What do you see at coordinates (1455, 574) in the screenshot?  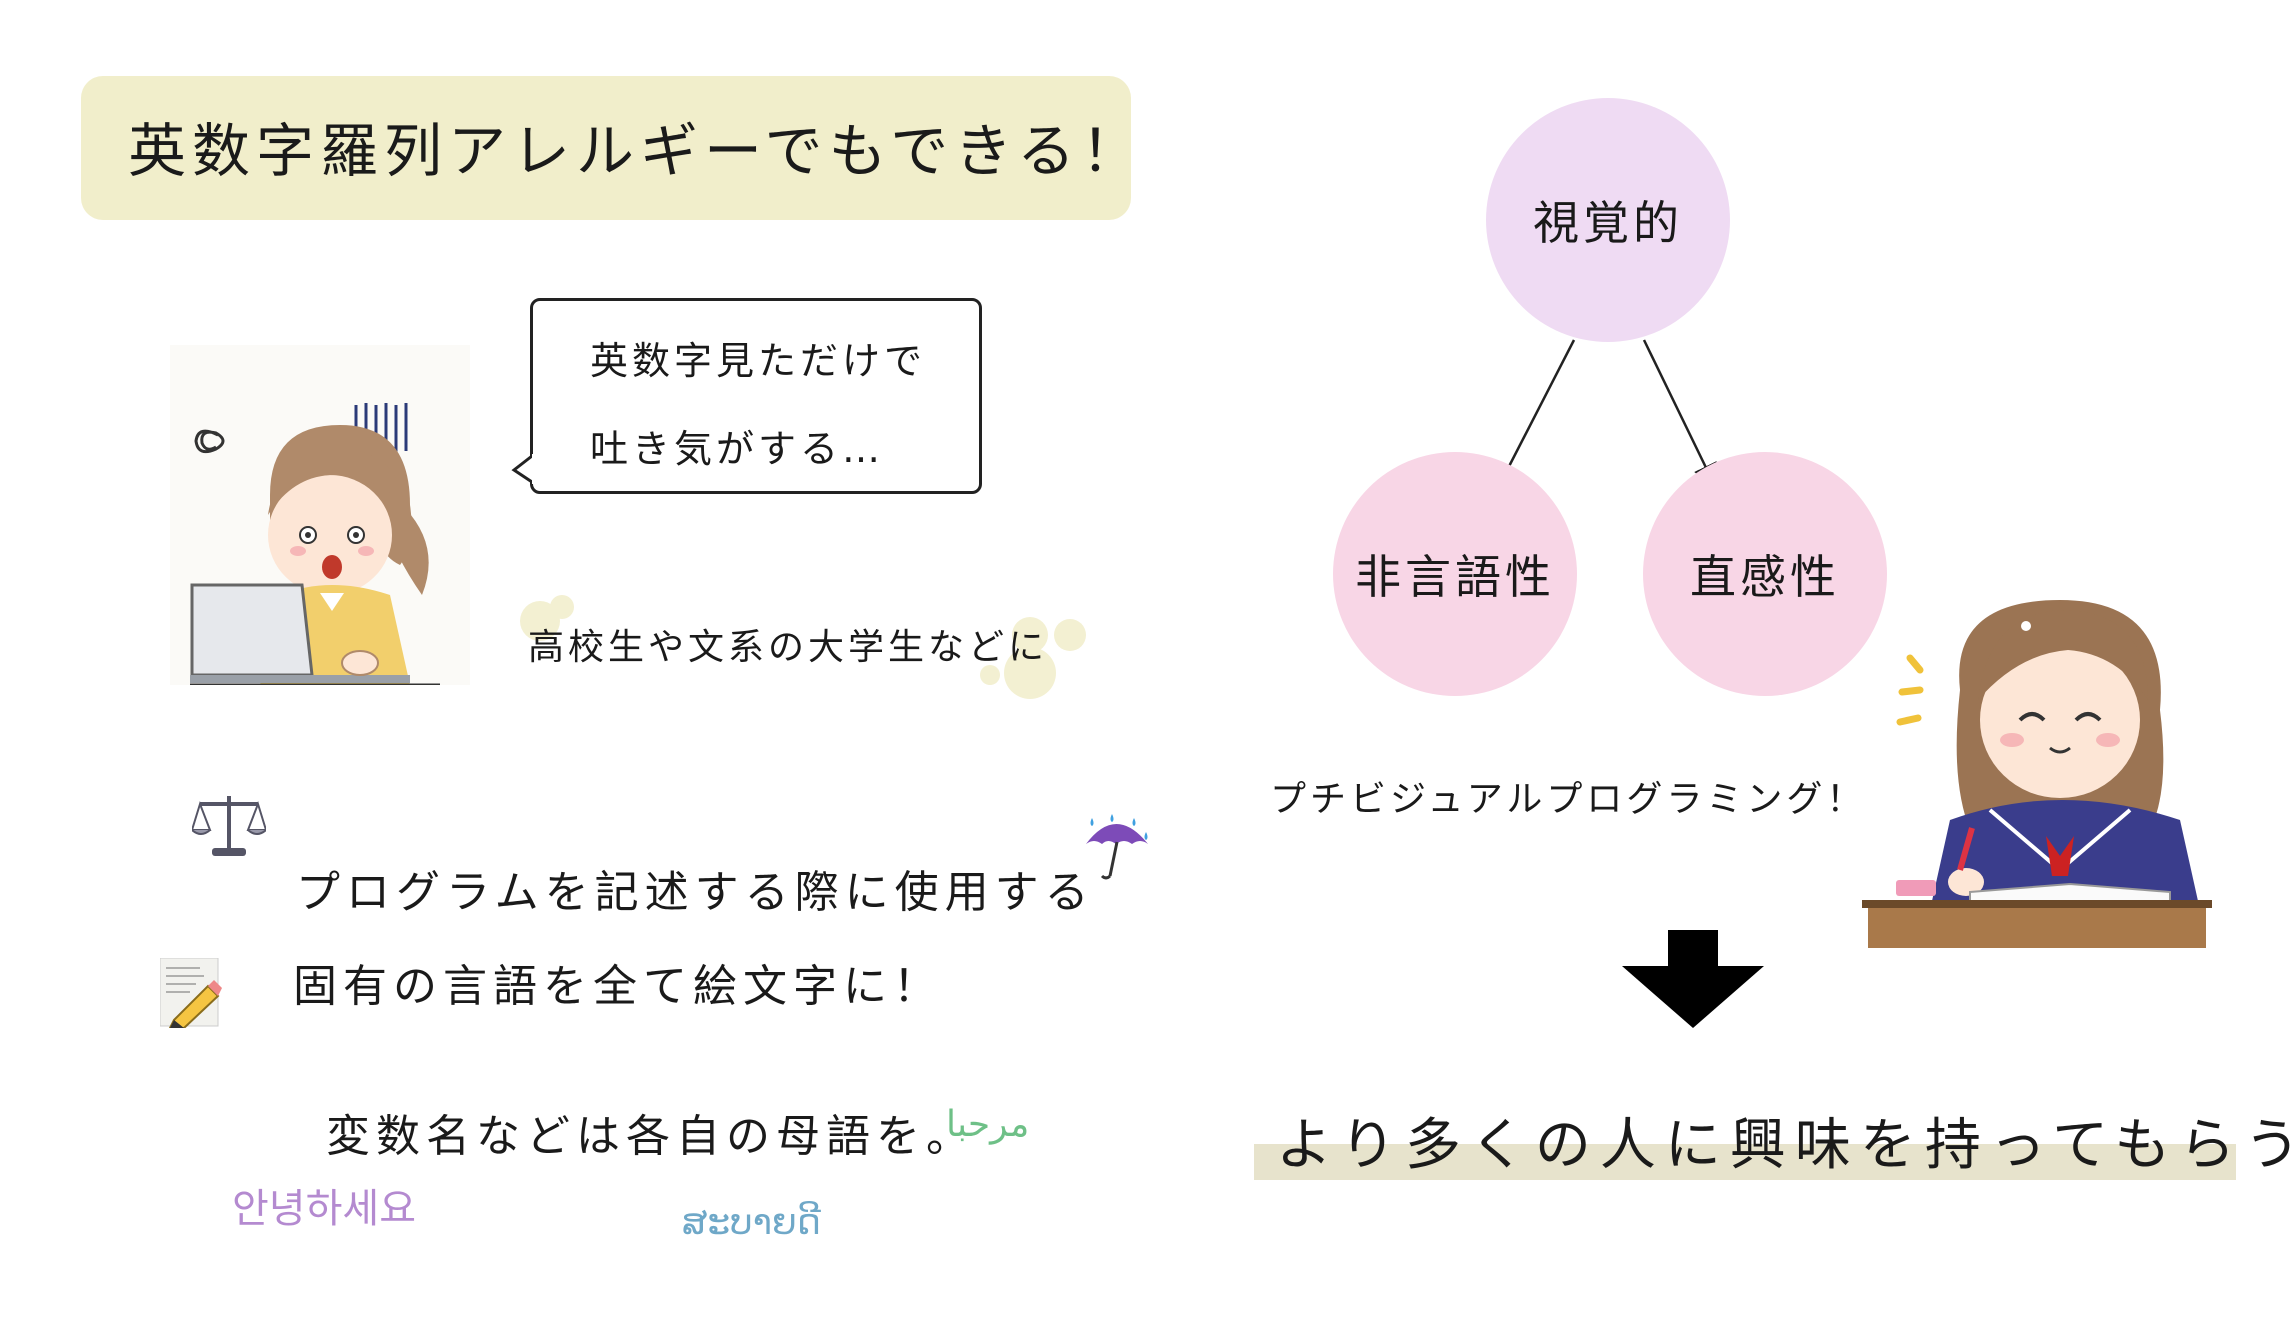 I see `diagram-node-nonverbal: 非言語性` at bounding box center [1455, 574].